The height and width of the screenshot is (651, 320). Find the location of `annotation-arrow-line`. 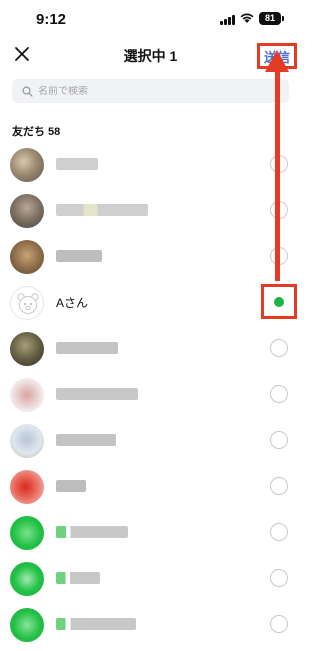

annotation-arrow-line is located at coordinates (277, 172).